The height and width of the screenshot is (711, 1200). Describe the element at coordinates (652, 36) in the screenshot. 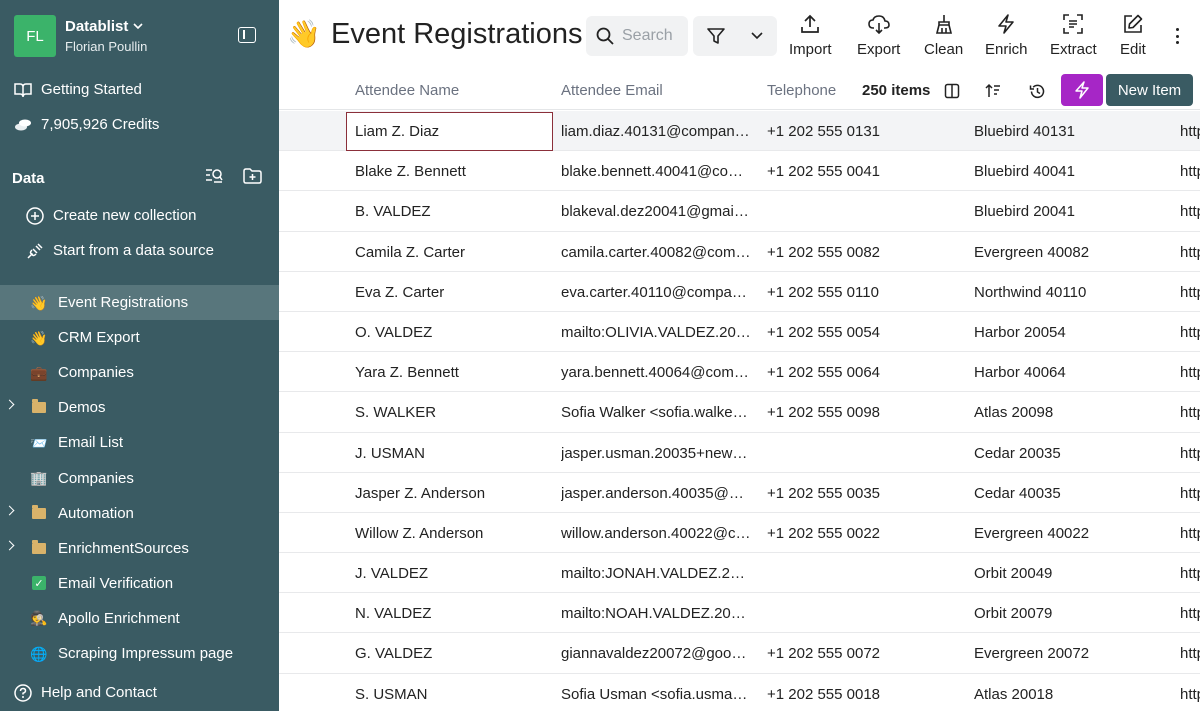

I see `search-input` at that location.